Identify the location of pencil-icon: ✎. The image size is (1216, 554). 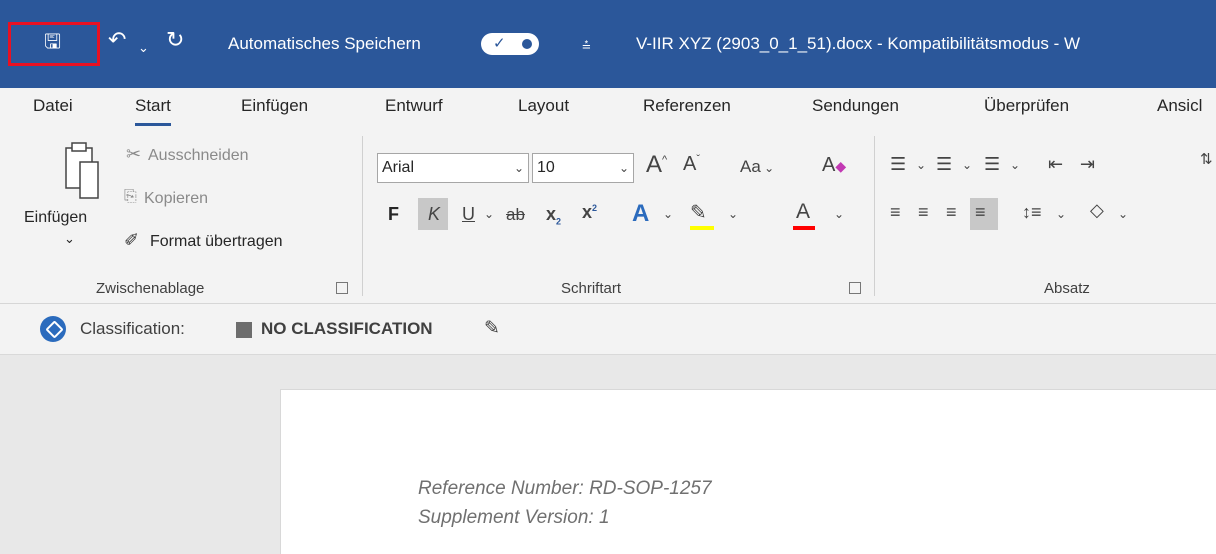
(492, 328).